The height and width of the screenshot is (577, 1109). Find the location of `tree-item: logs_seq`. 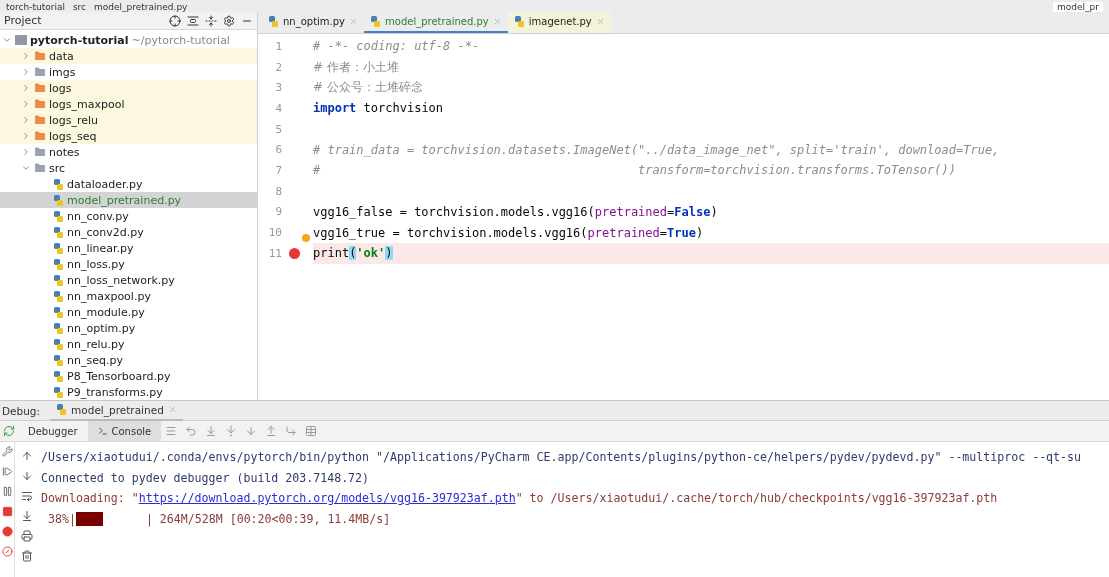

tree-item: logs_seq is located at coordinates (128, 136).